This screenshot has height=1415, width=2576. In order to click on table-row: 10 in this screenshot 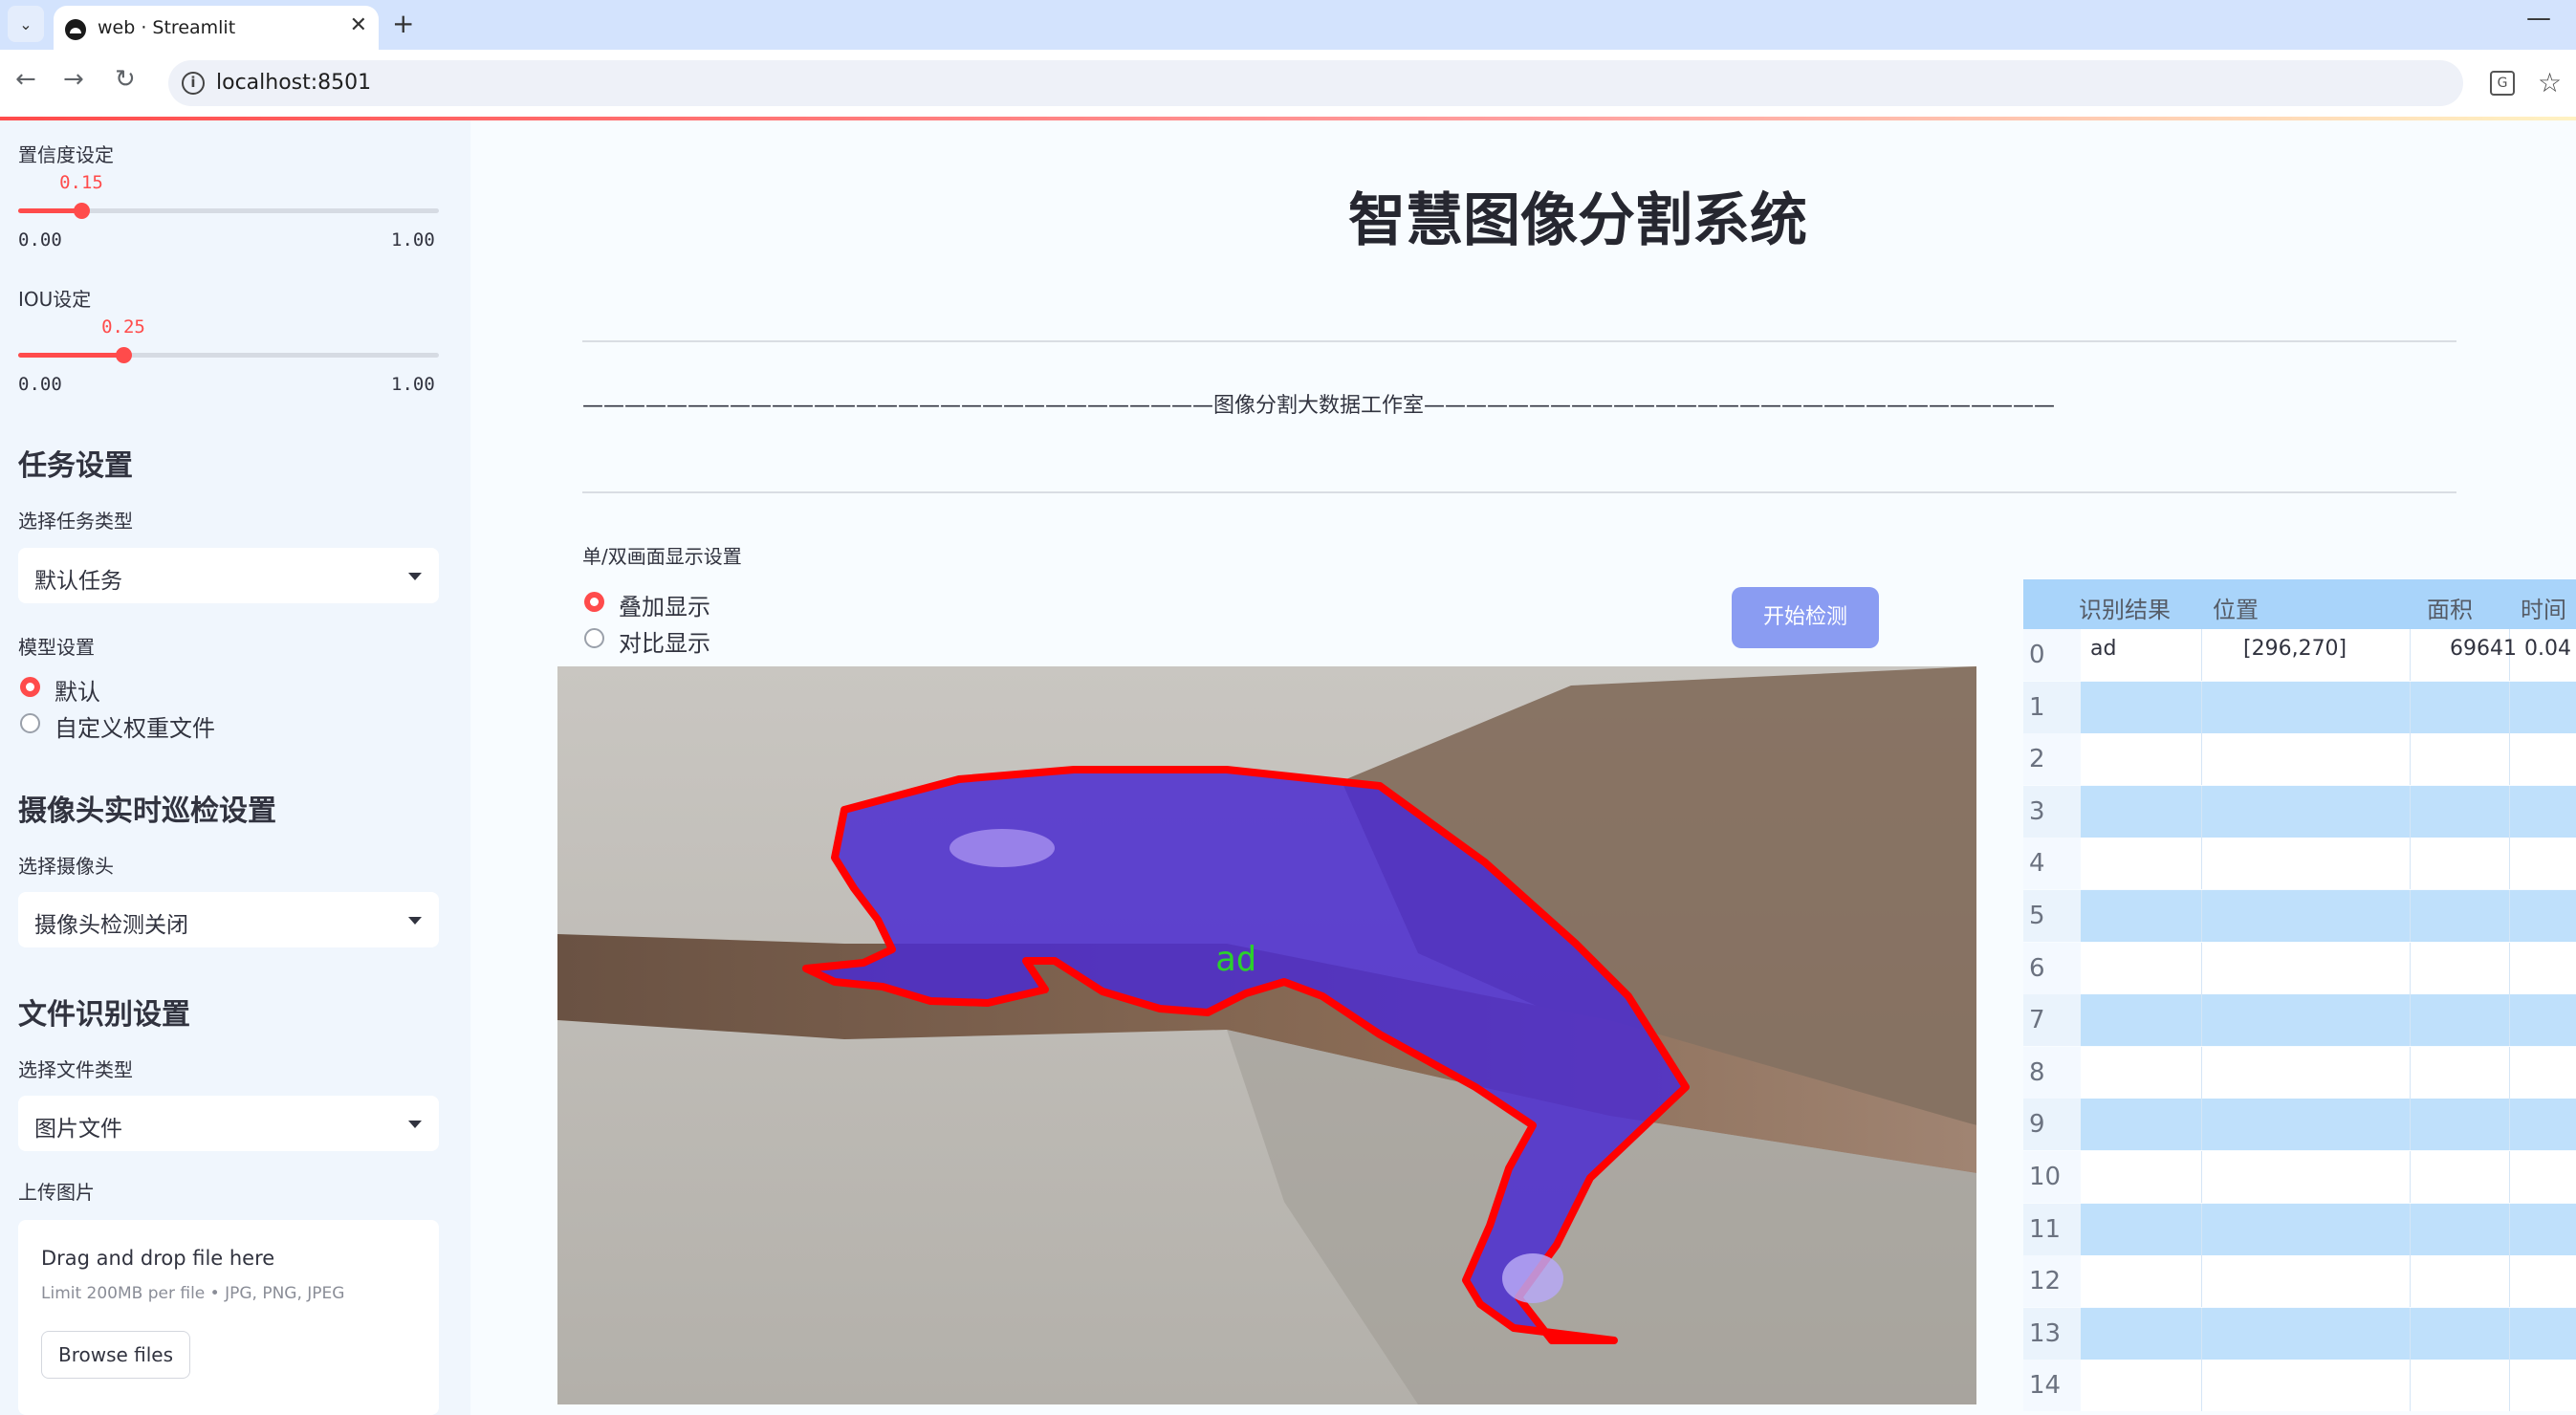, I will do `click(2299, 1177)`.